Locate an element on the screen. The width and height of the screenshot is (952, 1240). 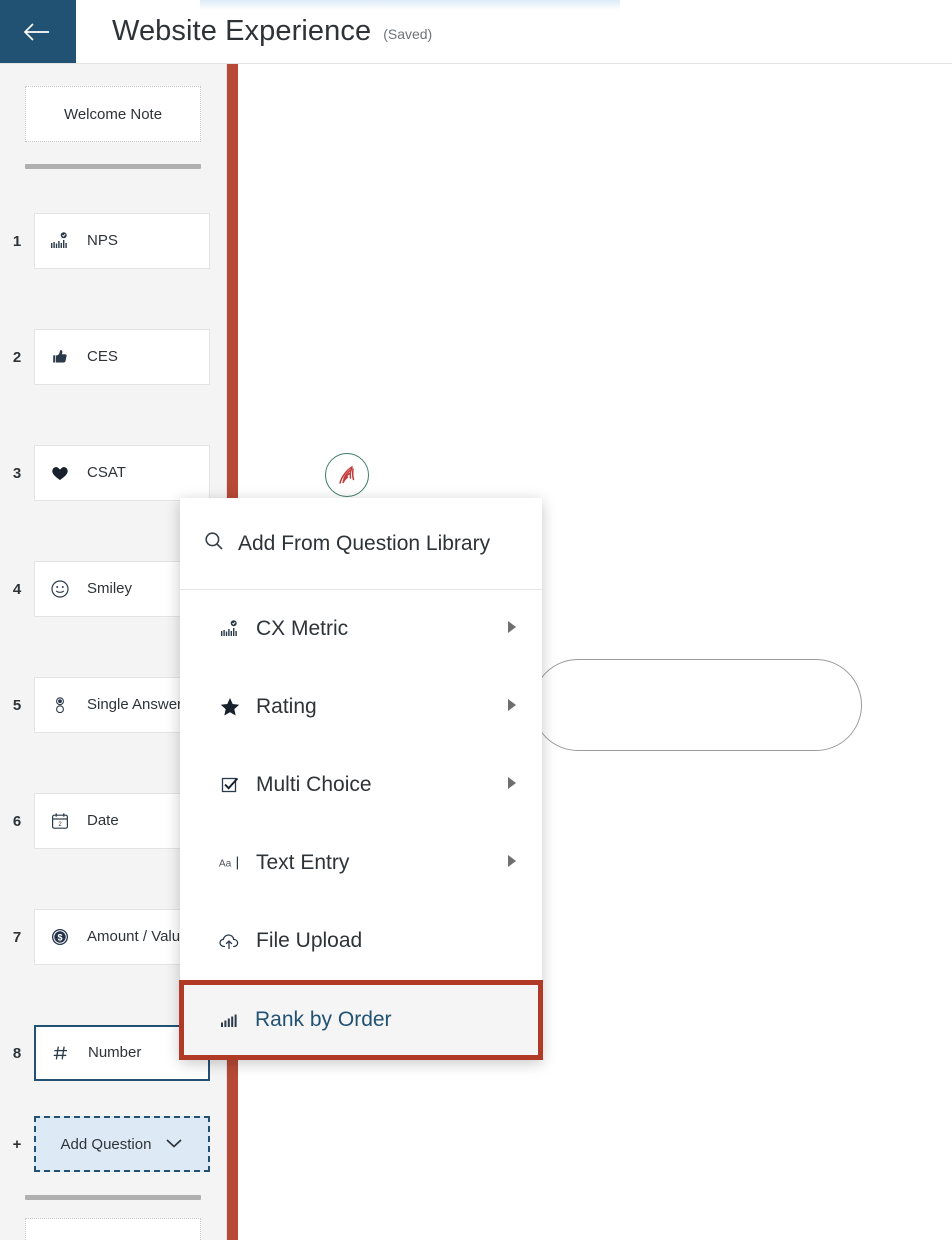
add-question-button: Add Question is located at coordinates (122, 1144).